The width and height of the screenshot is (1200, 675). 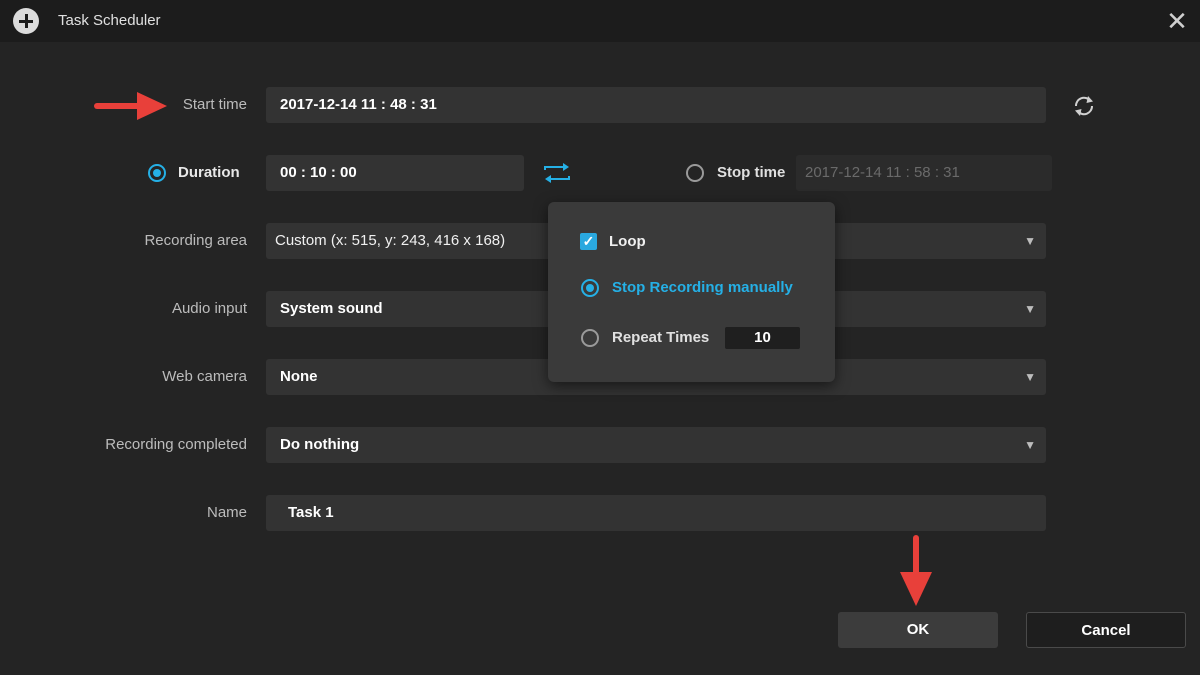 I want to click on stop-time-field: 2017-12-14 11 : 58 : 31, so click(x=924, y=173).